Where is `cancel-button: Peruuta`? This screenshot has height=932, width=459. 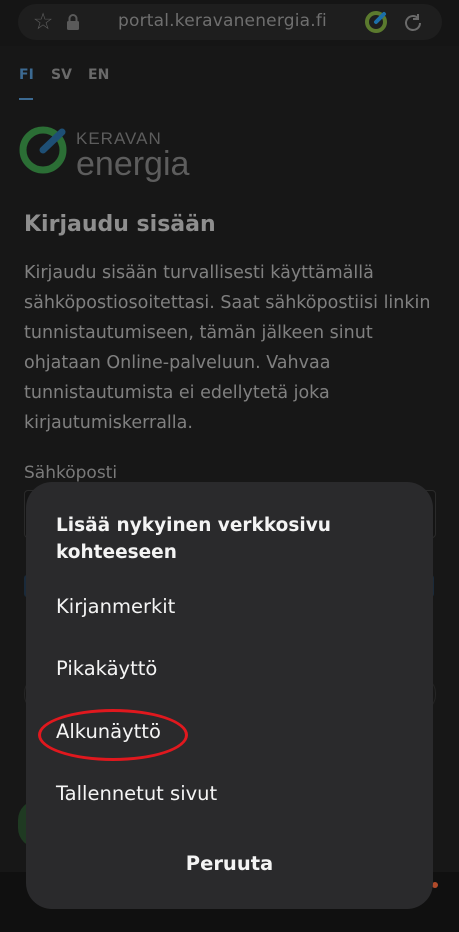
cancel-button: Peruuta is located at coordinates (229, 864).